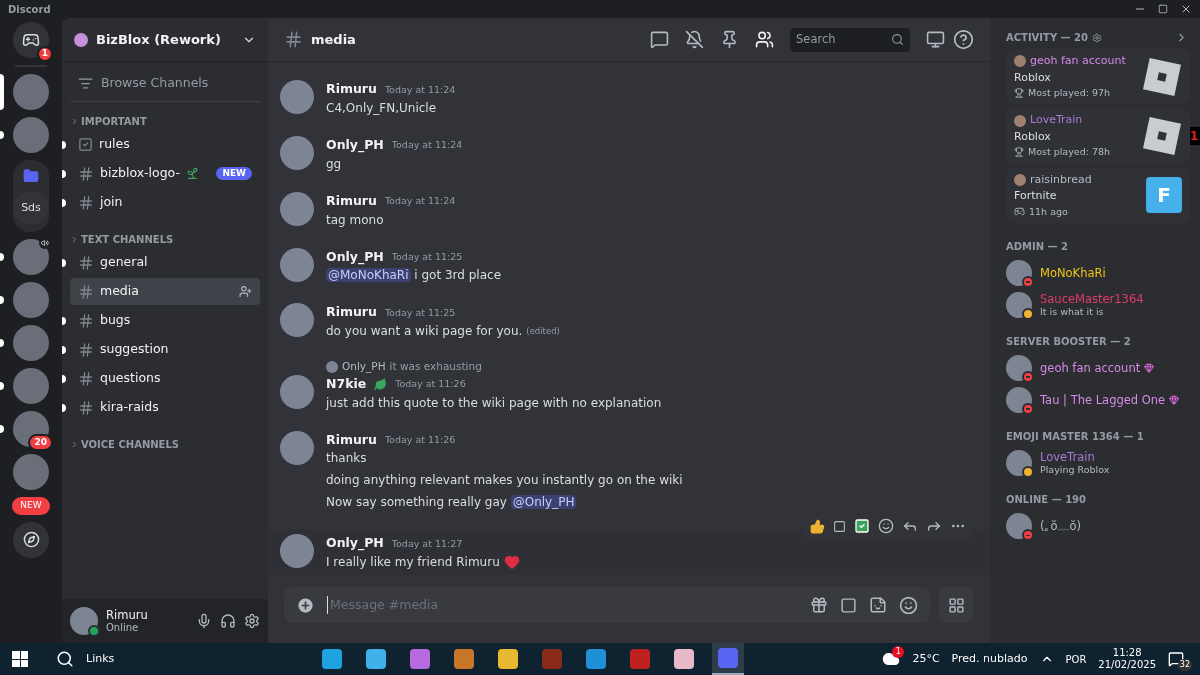 This screenshot has width=1200, height=675. Describe the element at coordinates (364, 367) in the screenshot. I see `reply-author: Only_PH` at that location.